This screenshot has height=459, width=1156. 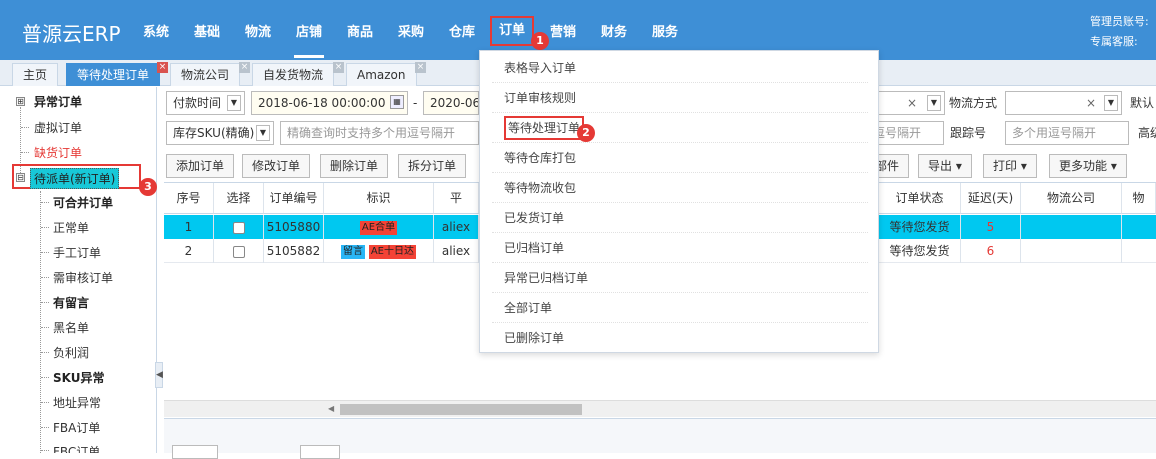 I want to click on tab-home: 主页, so click(x=35, y=74).